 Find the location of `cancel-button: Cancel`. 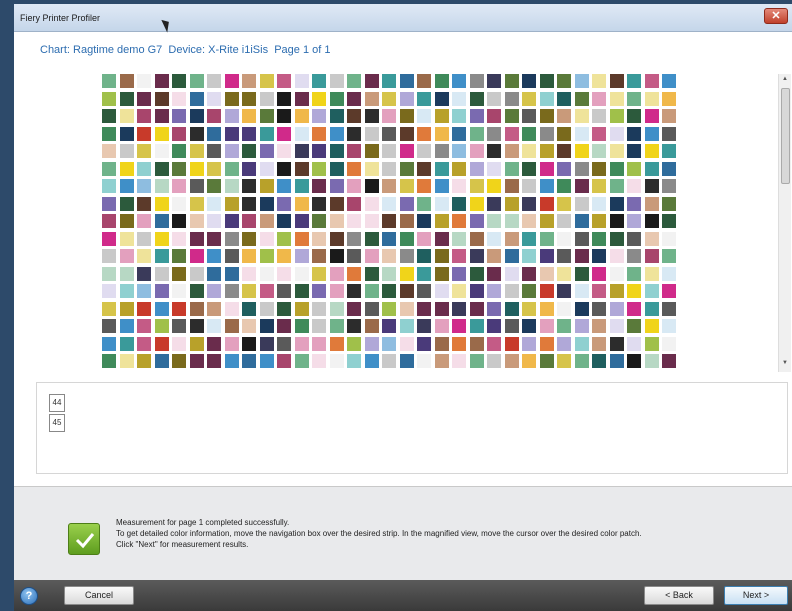

cancel-button: Cancel is located at coordinates (99, 595).